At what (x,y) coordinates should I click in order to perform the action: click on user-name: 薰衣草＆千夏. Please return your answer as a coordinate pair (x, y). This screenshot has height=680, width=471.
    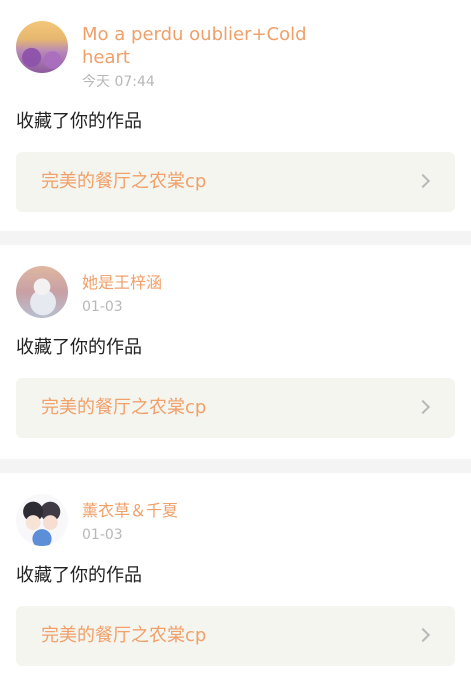
    Looking at the image, I should click on (130, 509).